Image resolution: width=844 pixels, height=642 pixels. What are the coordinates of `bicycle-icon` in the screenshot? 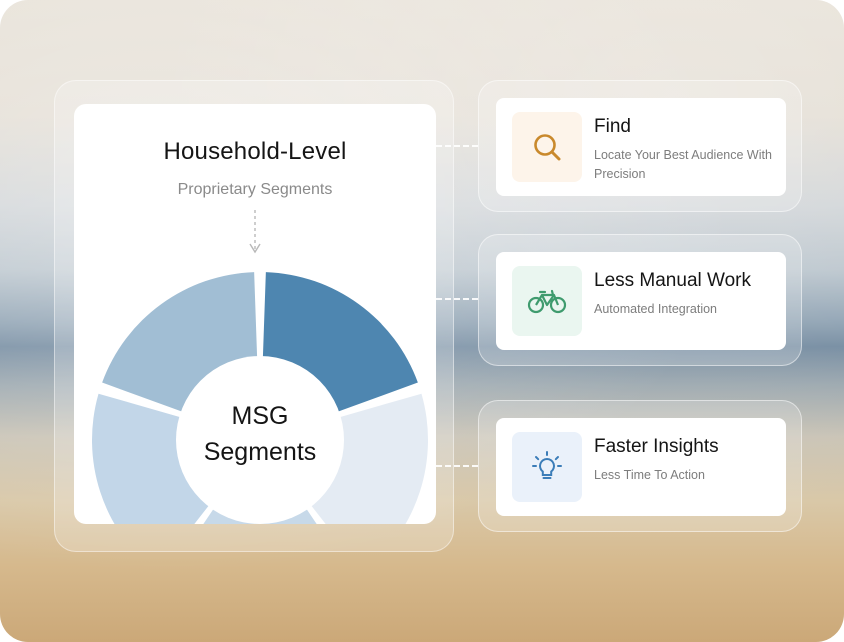 It's located at (547, 301).